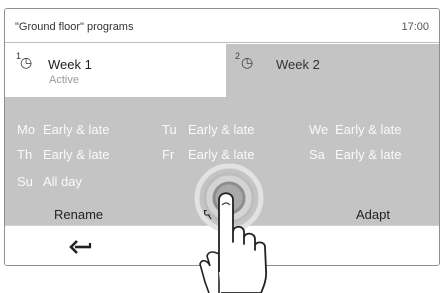 The height and width of the screenshot is (293, 444). I want to click on back-arrow-icon, so click(81, 246).